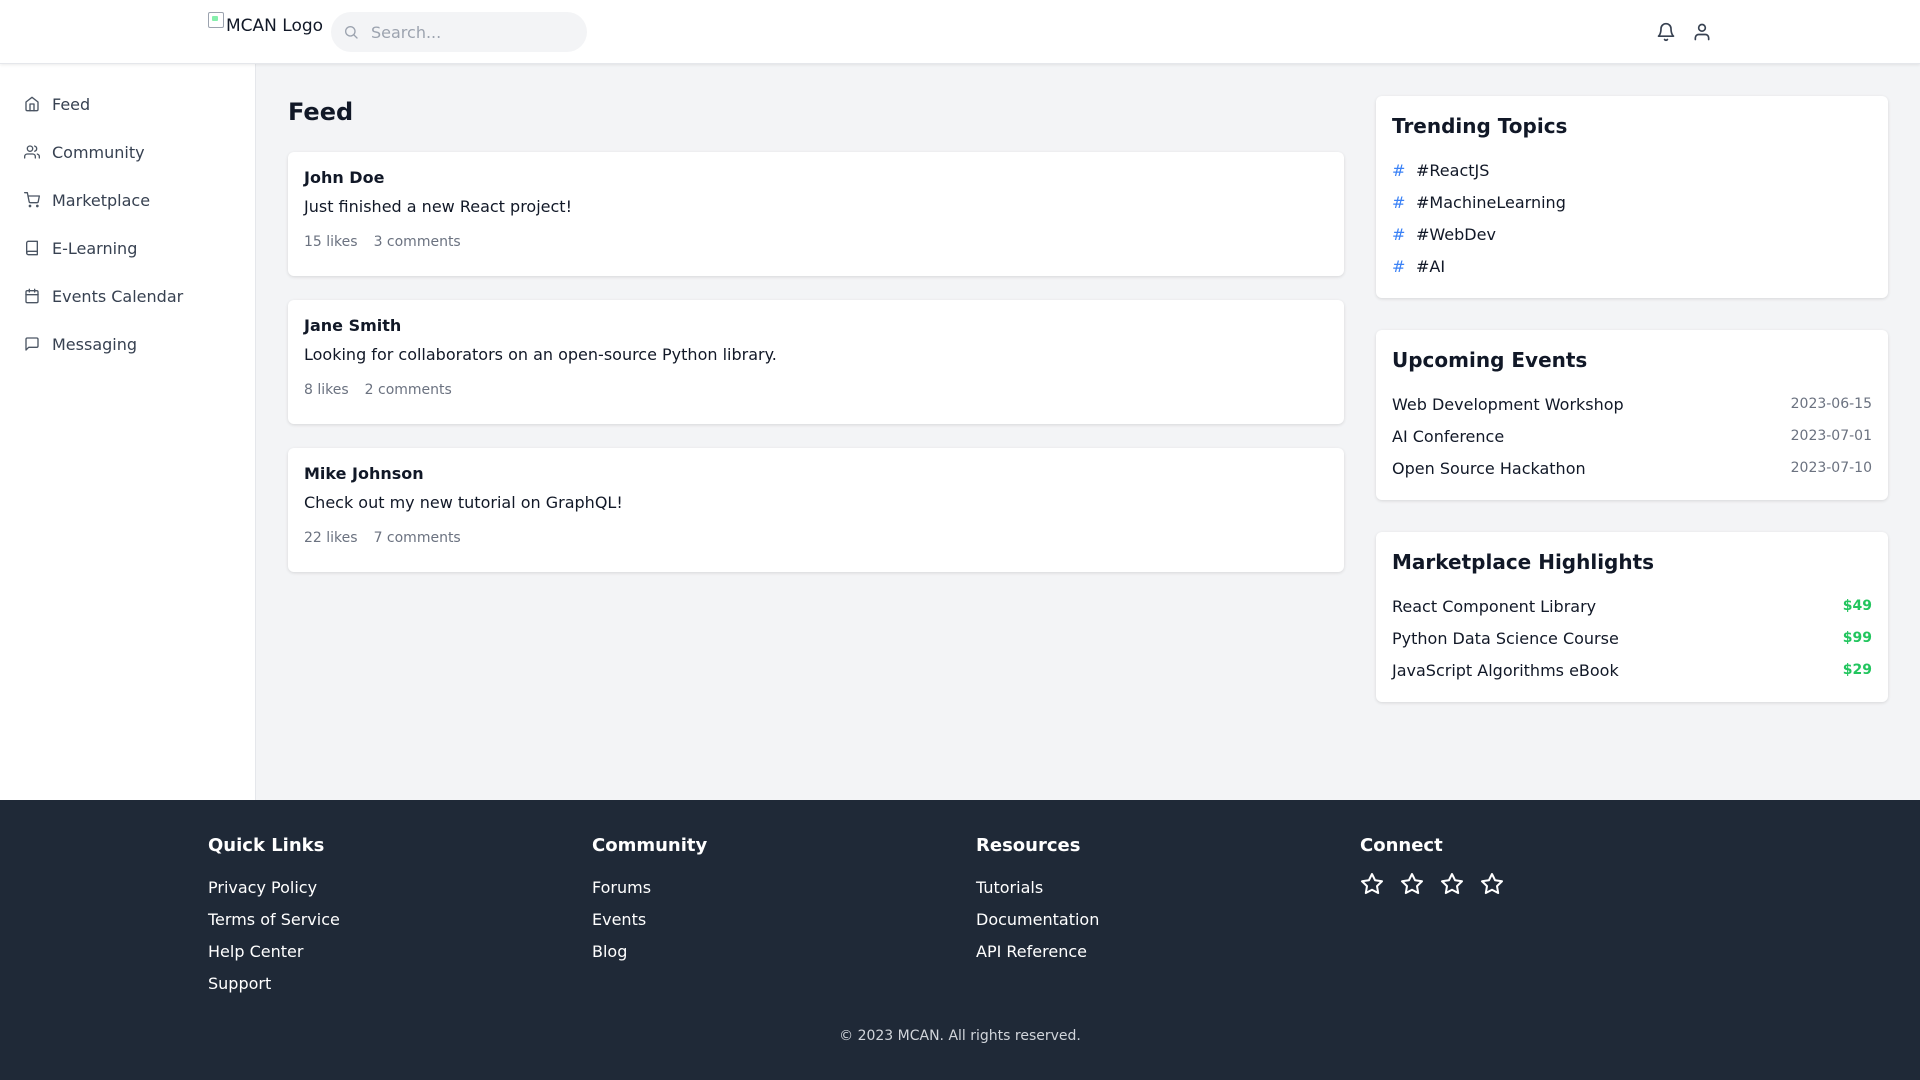 The width and height of the screenshot is (1920, 1080). Describe the element at coordinates (1448, 436) in the screenshot. I see `event-name: AI Conference` at that location.